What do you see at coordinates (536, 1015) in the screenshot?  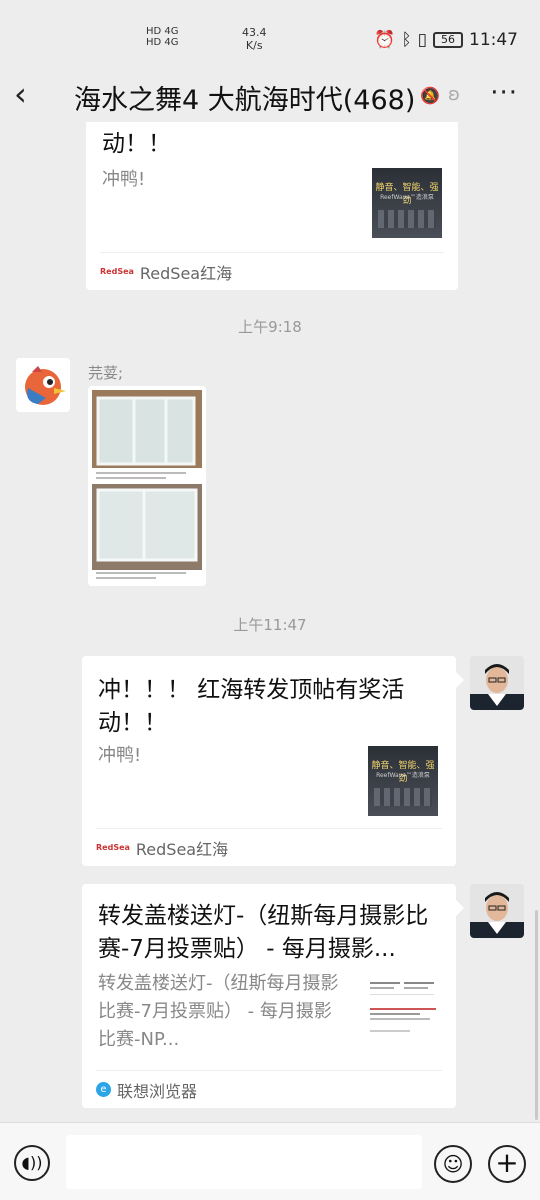 I see `scrollbar` at bounding box center [536, 1015].